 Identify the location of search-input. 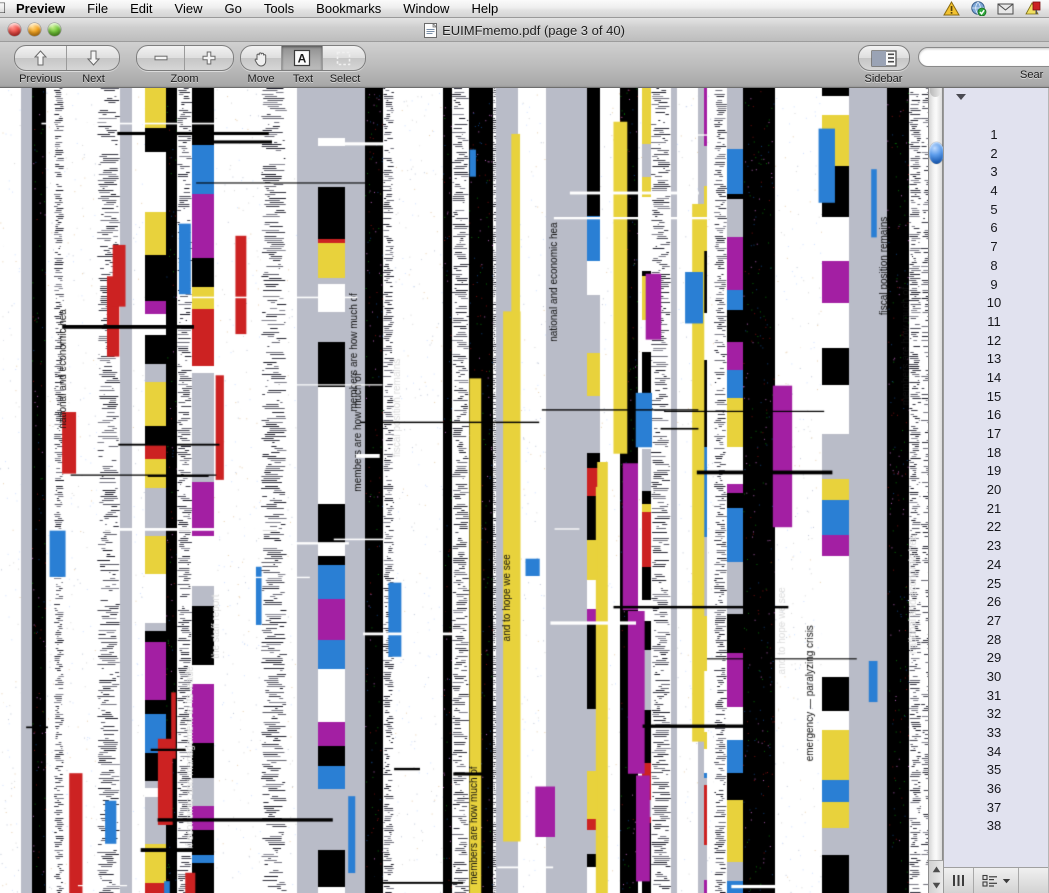
(987, 57).